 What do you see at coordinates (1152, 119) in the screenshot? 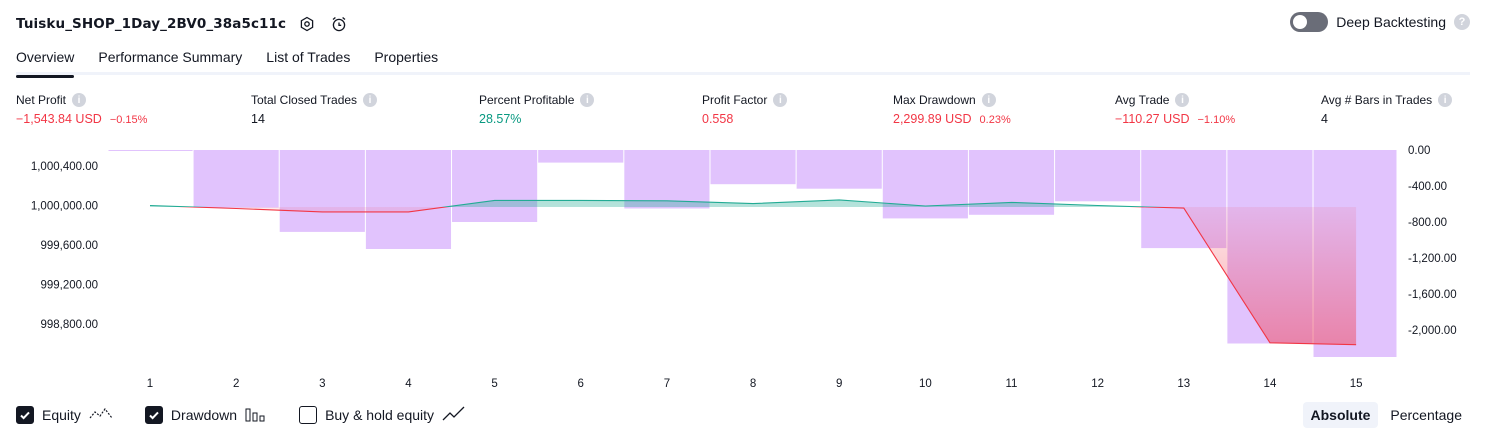
I see `metric-value: −110.27 USD` at bounding box center [1152, 119].